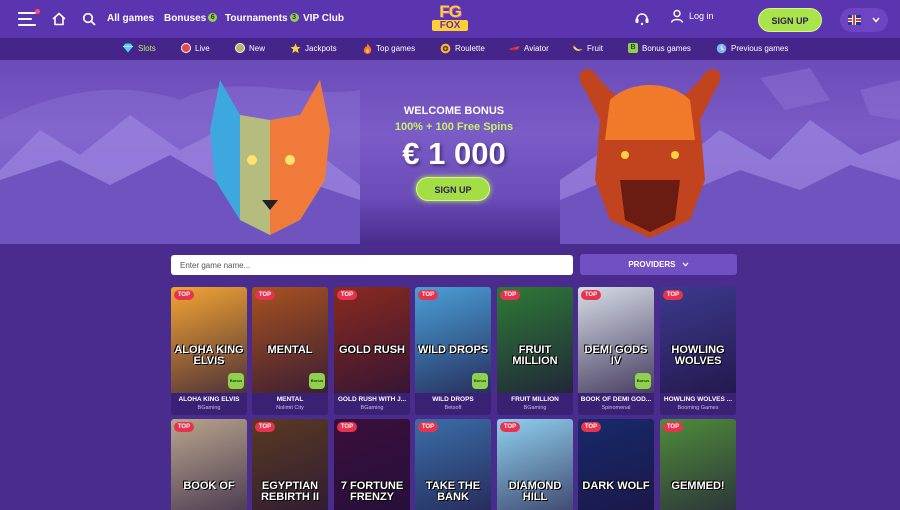 This screenshot has height=510, width=900. What do you see at coordinates (128, 48) in the screenshot?
I see `diamond-icon` at bounding box center [128, 48].